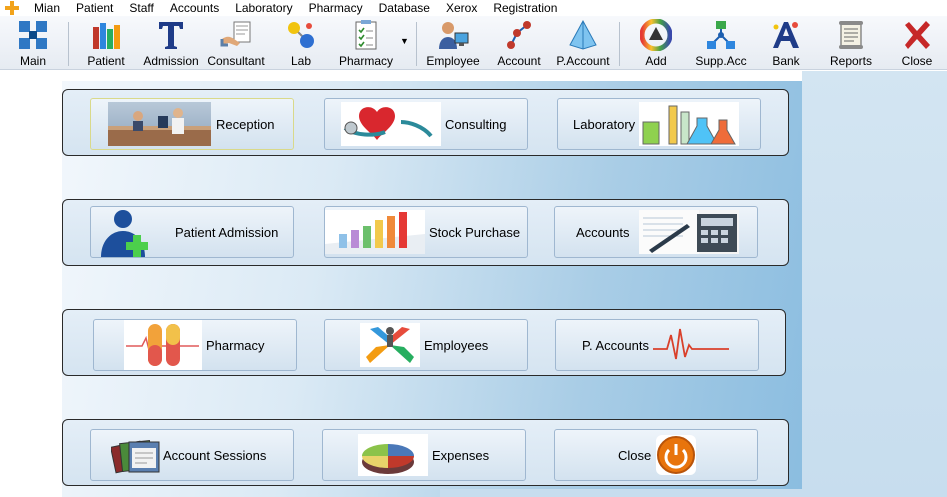  What do you see at coordinates (583, 35) in the screenshot?
I see `pyramid-icon` at bounding box center [583, 35].